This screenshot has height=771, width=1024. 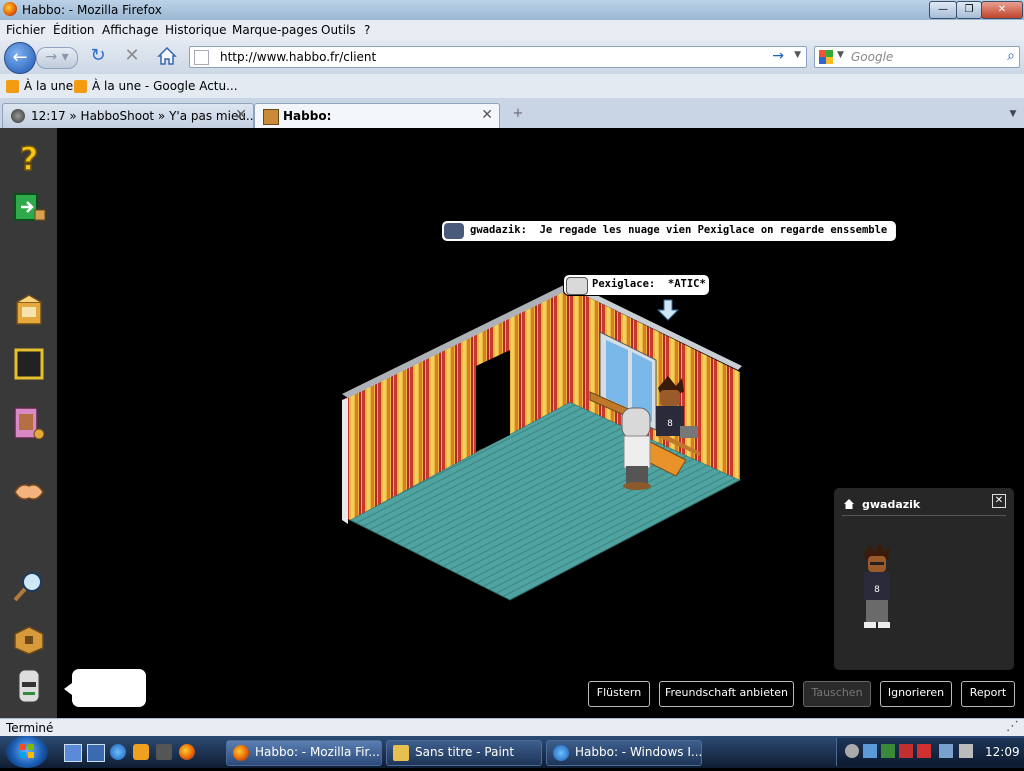 I want to click on system-tray: 12:09, so click(x=930, y=752).